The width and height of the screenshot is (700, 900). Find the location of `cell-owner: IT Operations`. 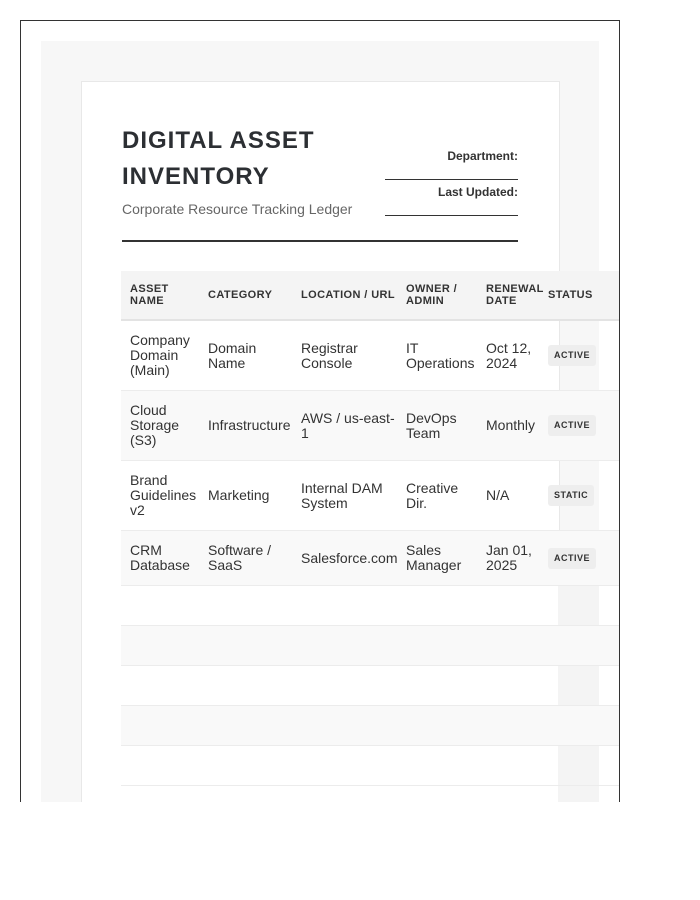

cell-owner: IT Operations is located at coordinates (440, 355).